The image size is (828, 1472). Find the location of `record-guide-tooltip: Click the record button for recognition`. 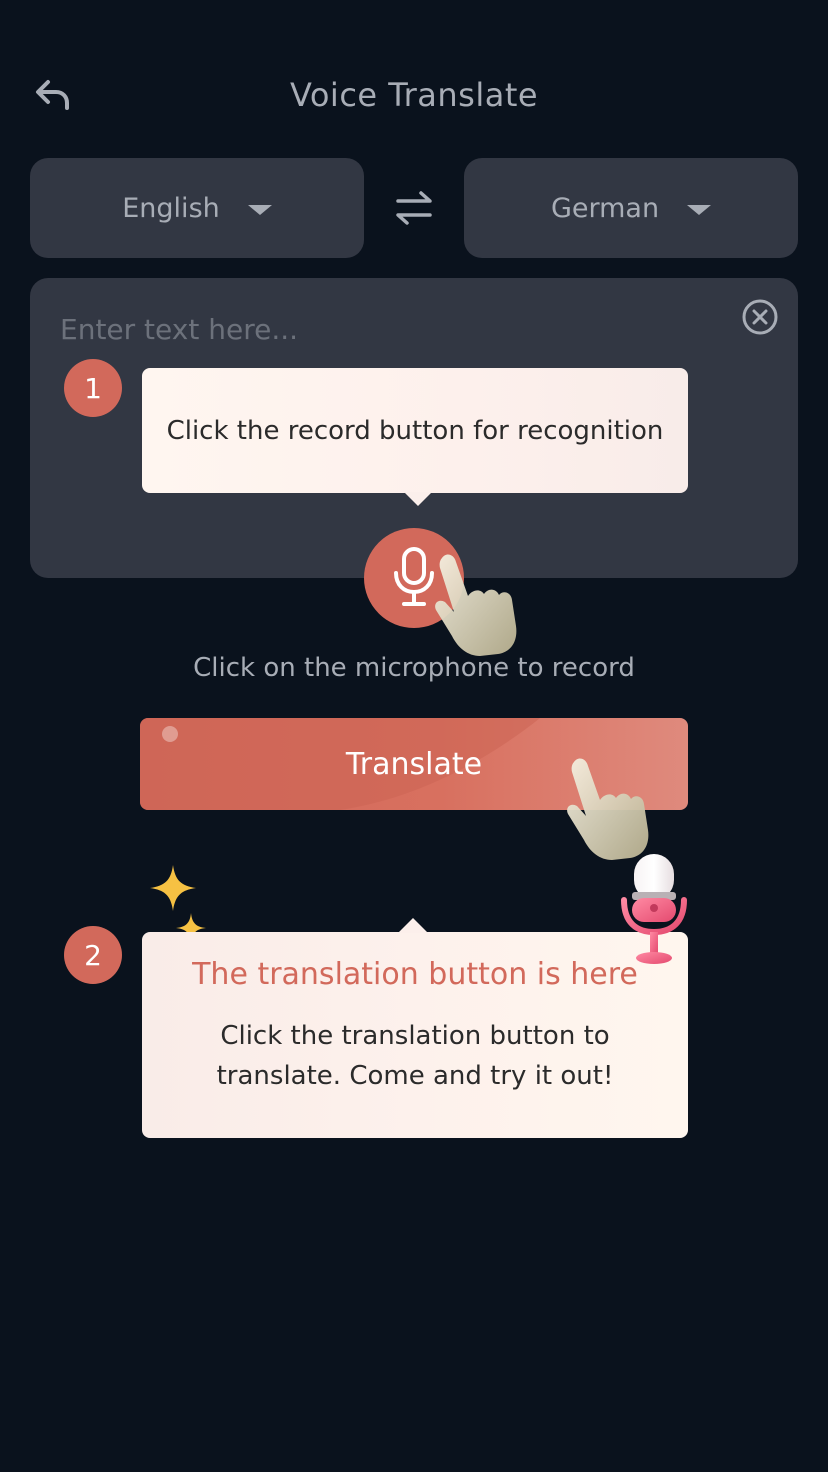

record-guide-tooltip: Click the record button for recognition is located at coordinates (415, 437).